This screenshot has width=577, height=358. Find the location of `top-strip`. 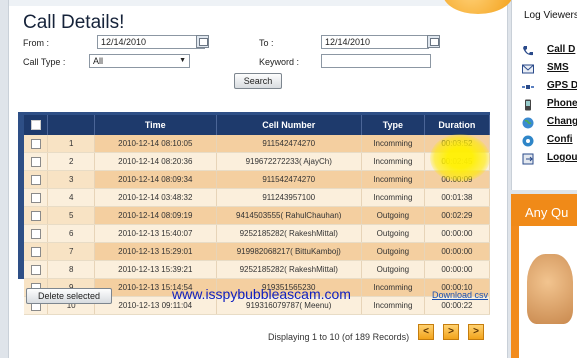

top-strip is located at coordinates (258, 3).